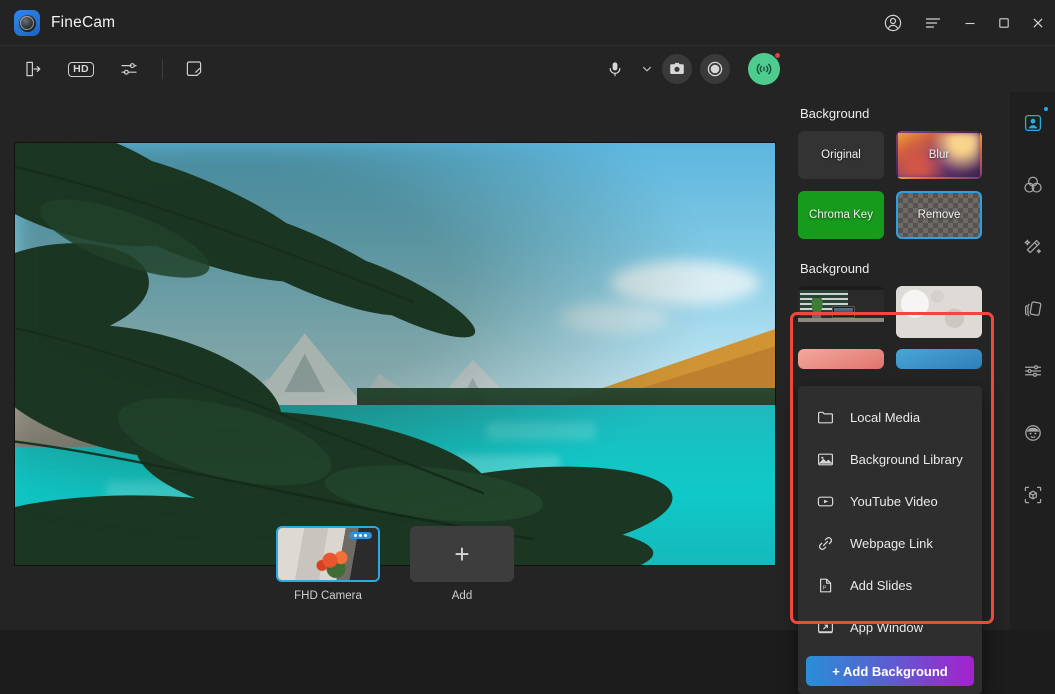  I want to click on chevron-down-icon, so click(647, 69).